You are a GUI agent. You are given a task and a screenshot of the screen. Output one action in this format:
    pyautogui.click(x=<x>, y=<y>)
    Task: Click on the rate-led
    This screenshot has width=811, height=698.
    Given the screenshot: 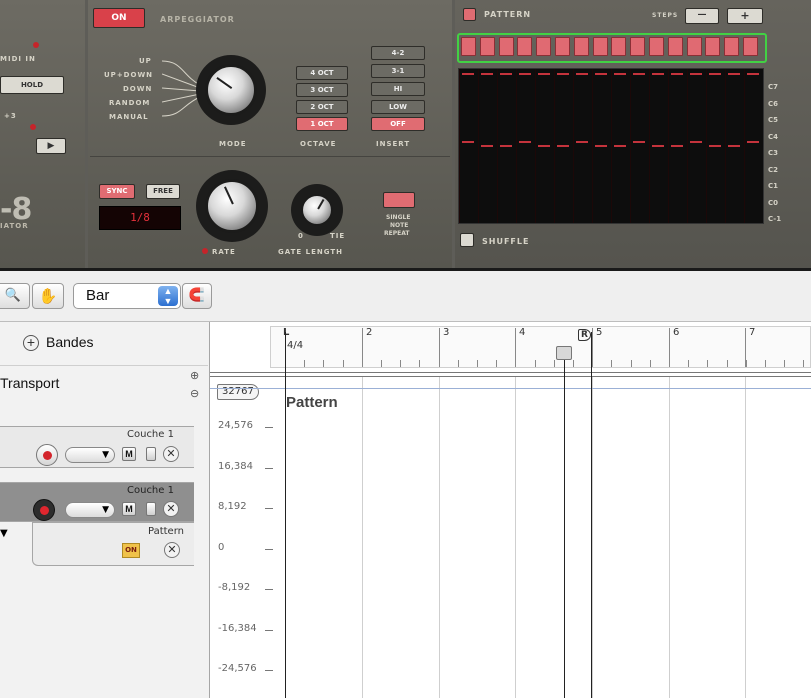 What is the action you would take?
    pyautogui.click(x=205, y=251)
    